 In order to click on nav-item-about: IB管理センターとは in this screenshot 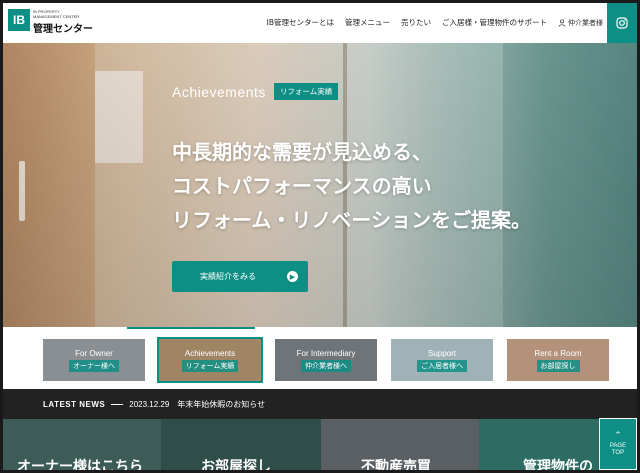, I will do `click(300, 22)`.